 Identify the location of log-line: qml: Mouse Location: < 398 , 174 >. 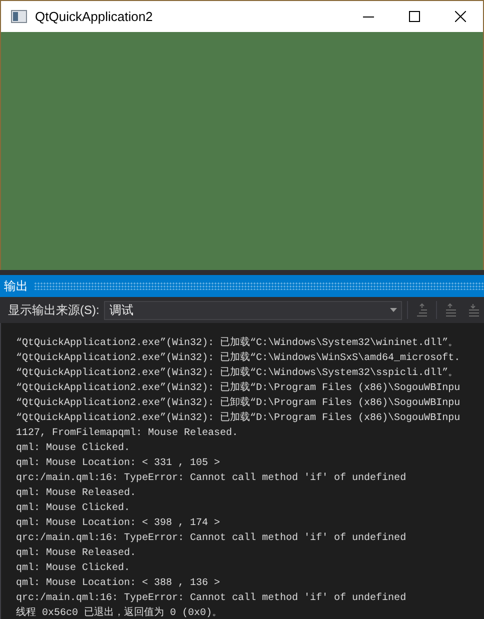
(119, 523).